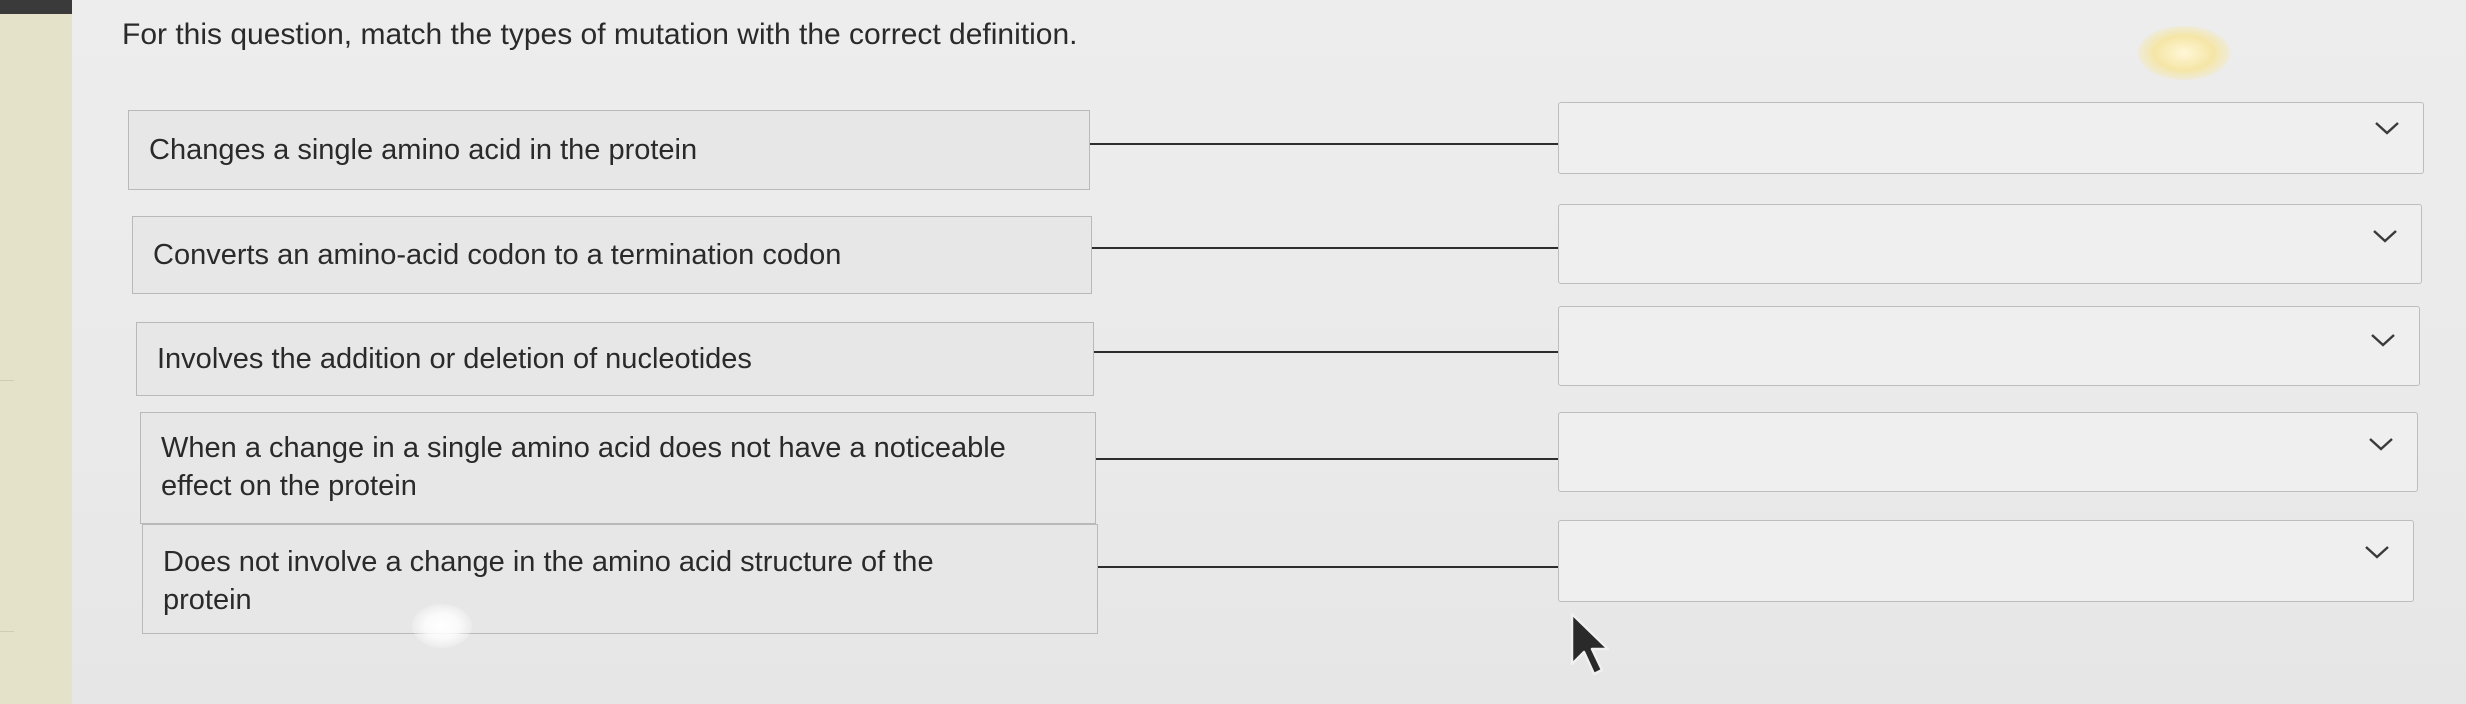 The image size is (2466, 704). Describe the element at coordinates (7, 506) in the screenshot. I see `left-edge-lines` at that location.